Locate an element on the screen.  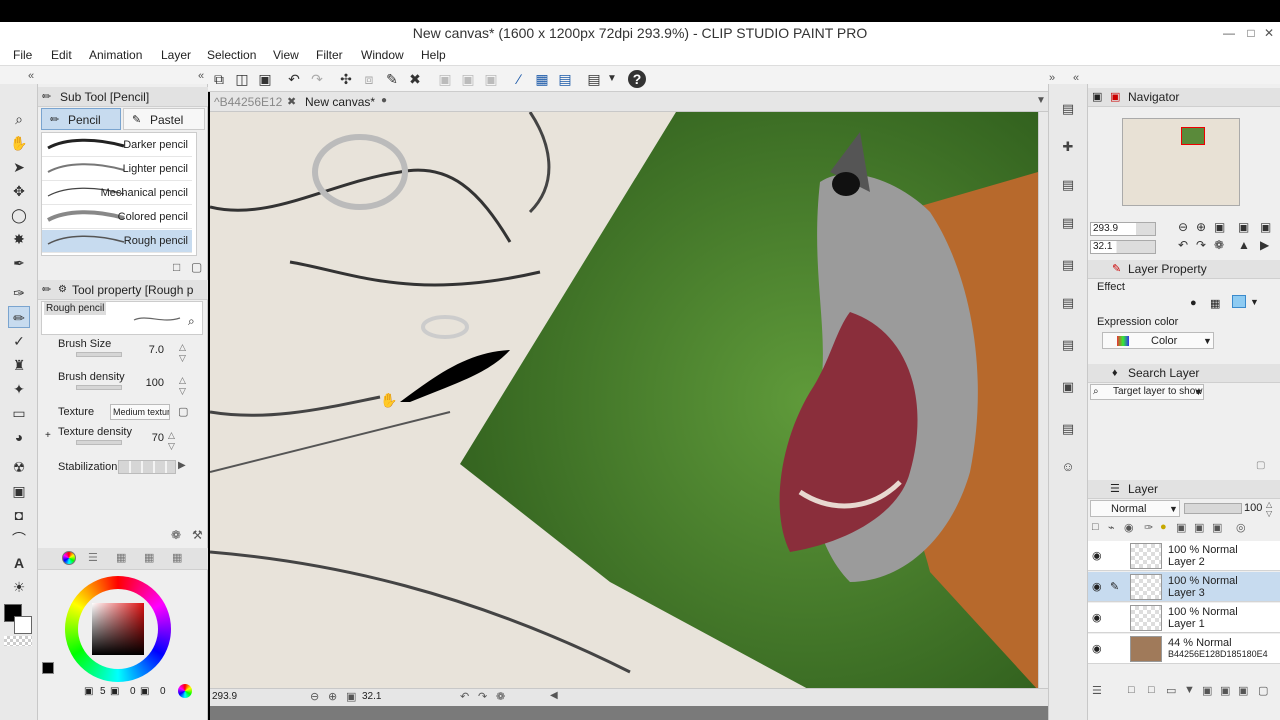
material-icon: ✚ is located at coordinates (1068, 147).